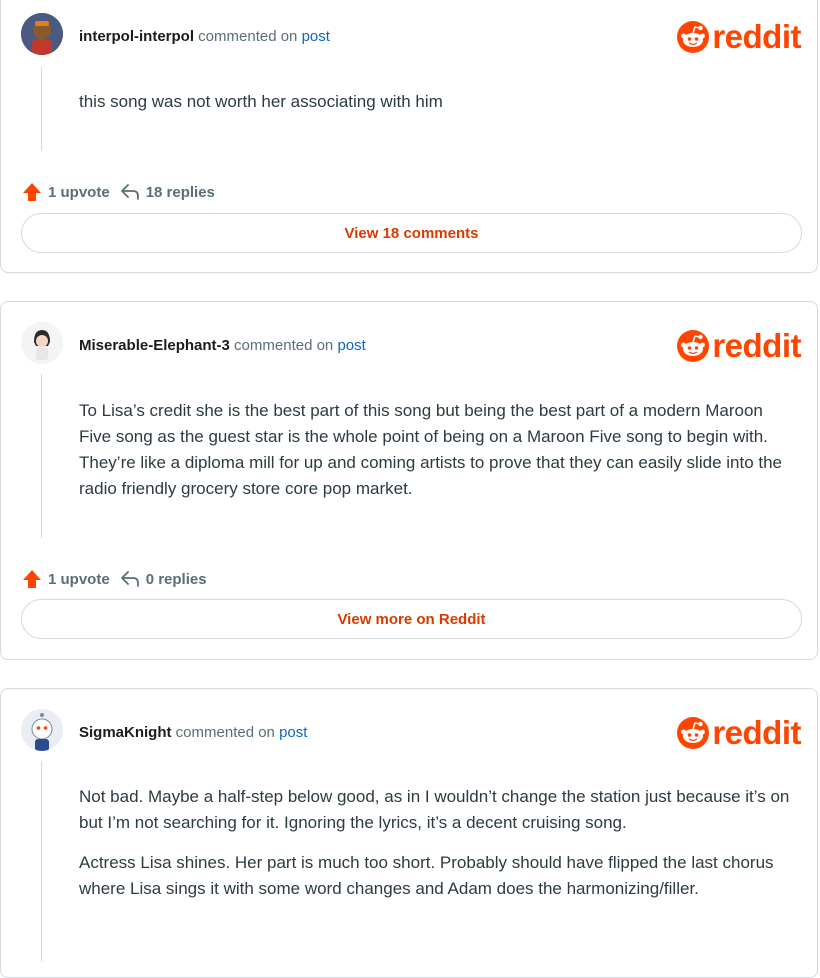 This screenshot has height=978, width=820. I want to click on reply-count: 0 replies, so click(176, 579).